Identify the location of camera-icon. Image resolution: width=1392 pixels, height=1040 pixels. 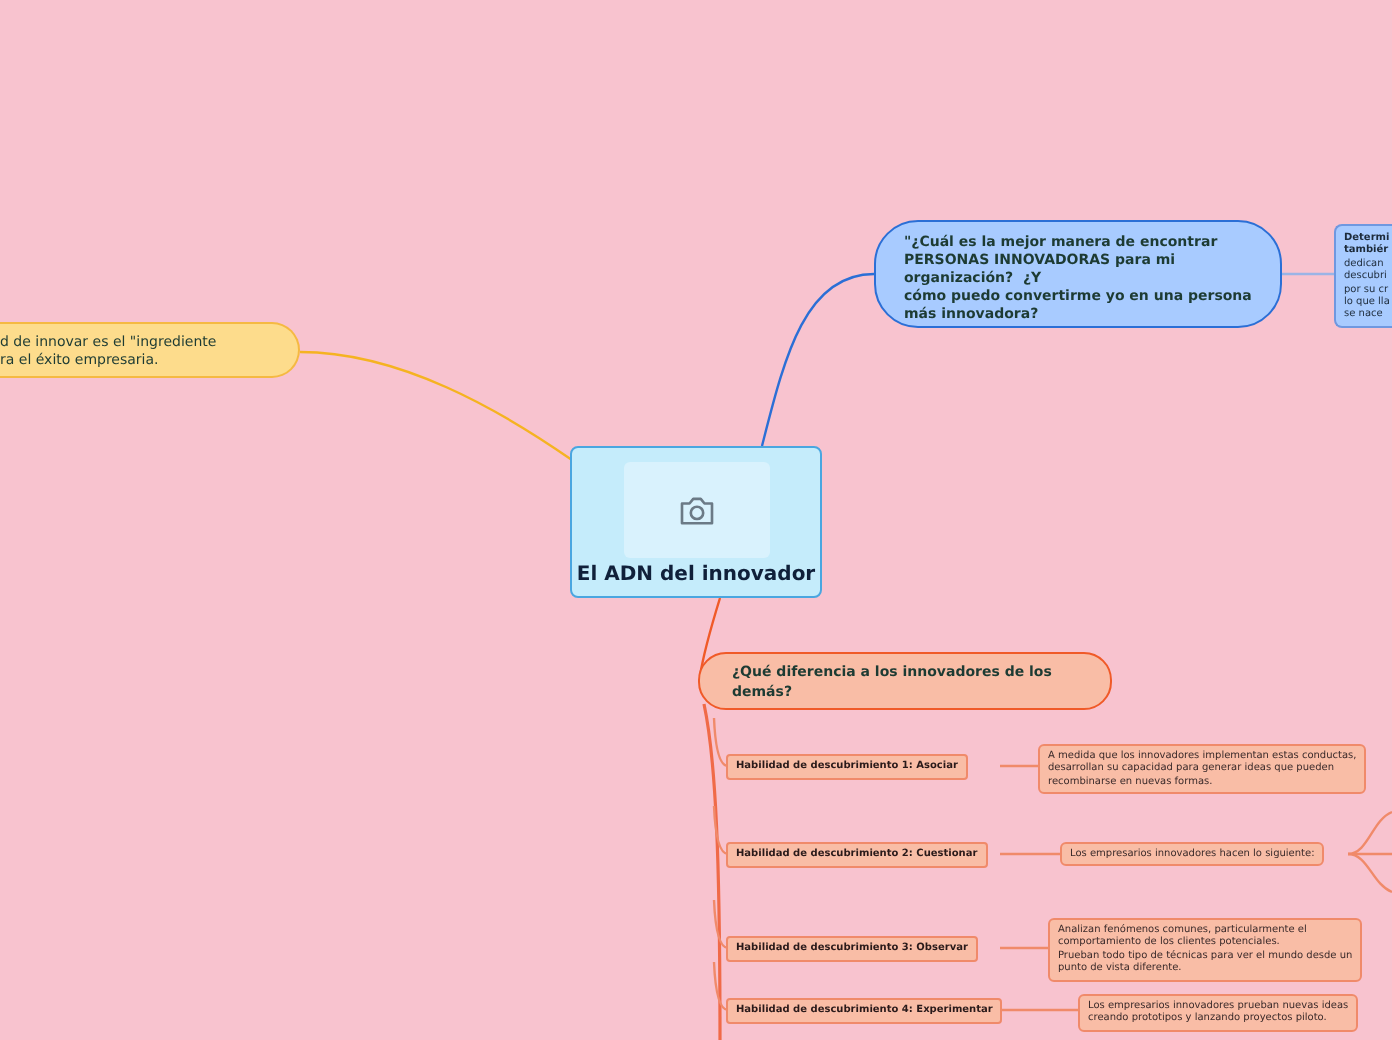
(696, 510).